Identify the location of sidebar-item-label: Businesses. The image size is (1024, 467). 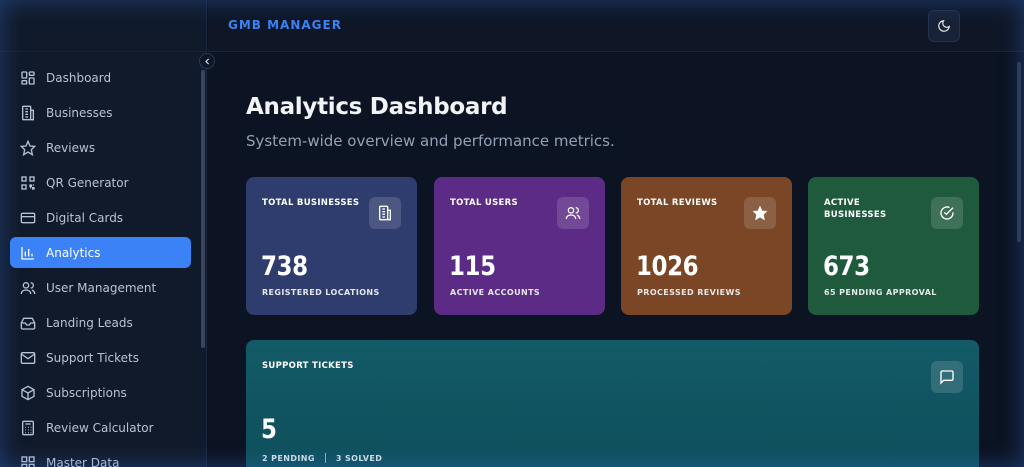
(79, 112).